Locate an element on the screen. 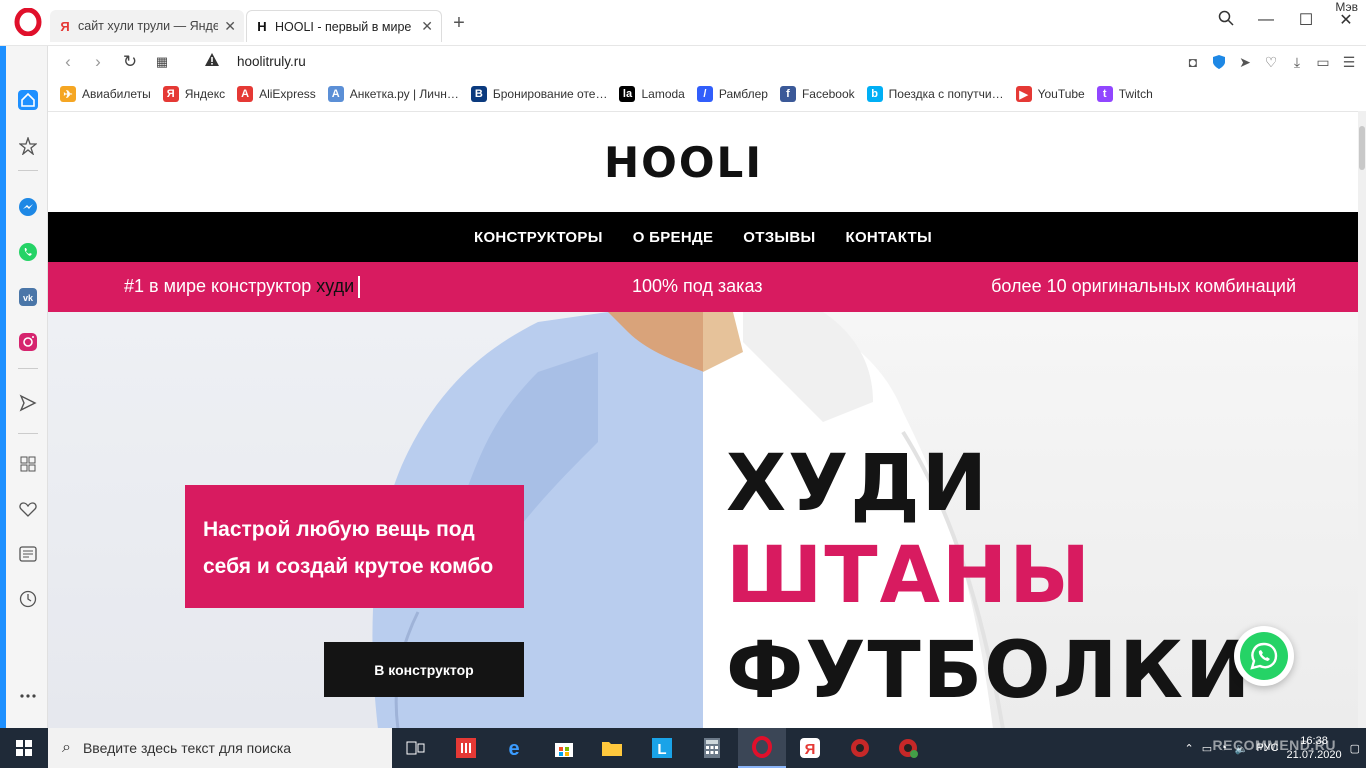 The width and height of the screenshot is (1366, 768). bookmark-item: la Lamoda is located at coordinates (652, 94).